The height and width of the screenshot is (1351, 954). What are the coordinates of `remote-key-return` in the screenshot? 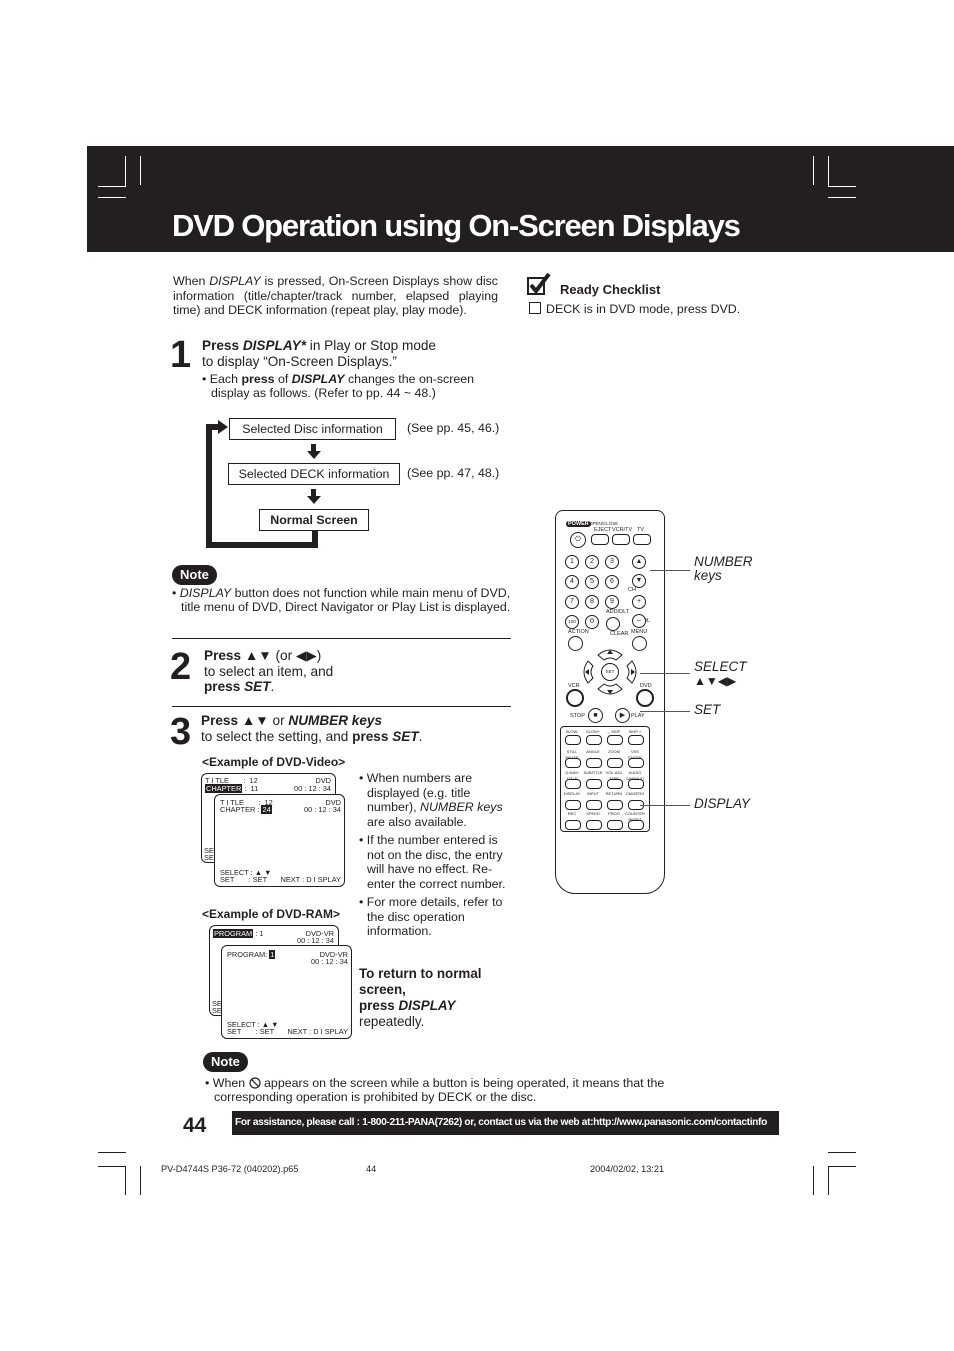 It's located at (615, 805).